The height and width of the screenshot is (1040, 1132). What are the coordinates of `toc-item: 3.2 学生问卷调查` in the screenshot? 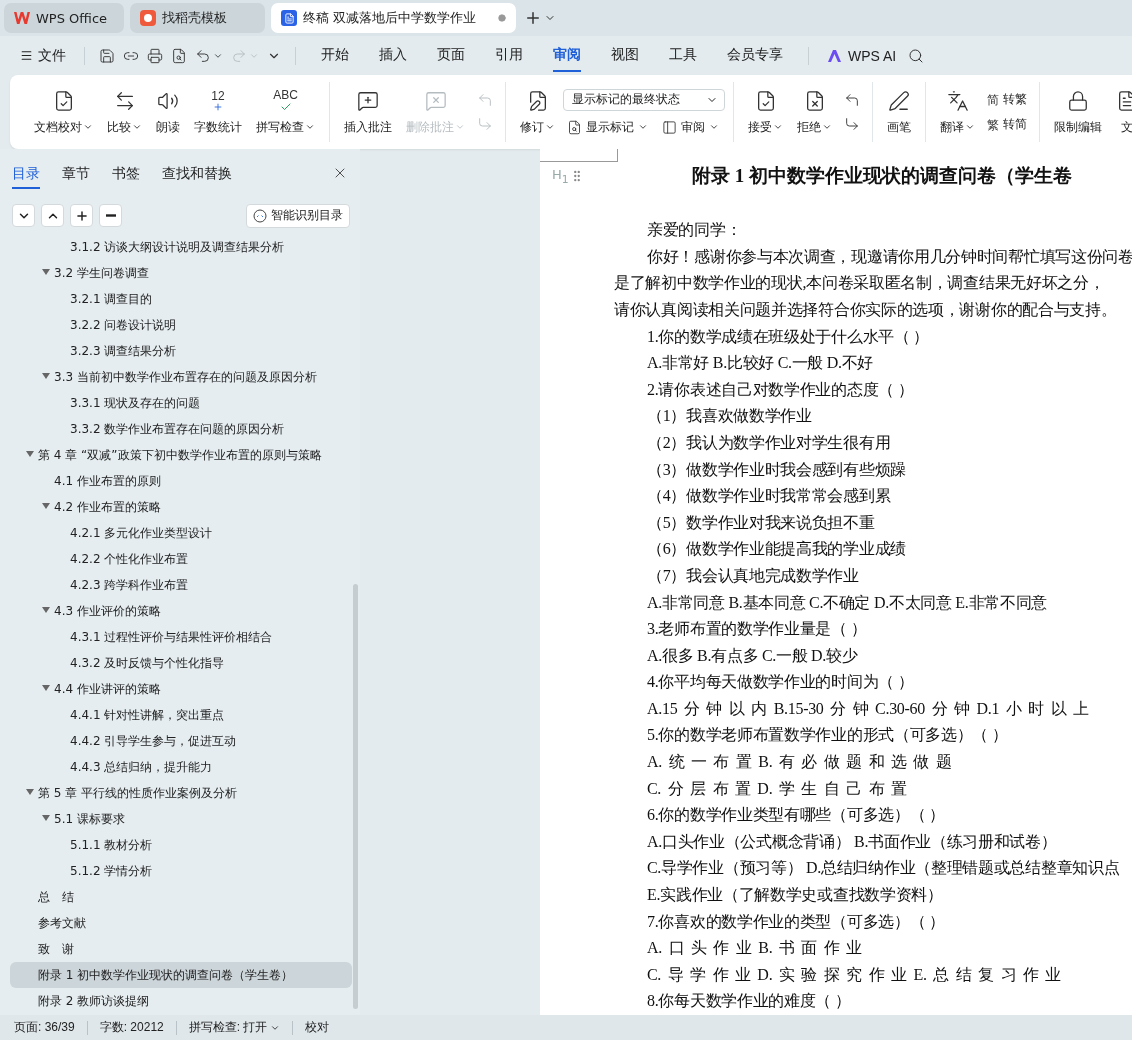 It's located at (181, 273).